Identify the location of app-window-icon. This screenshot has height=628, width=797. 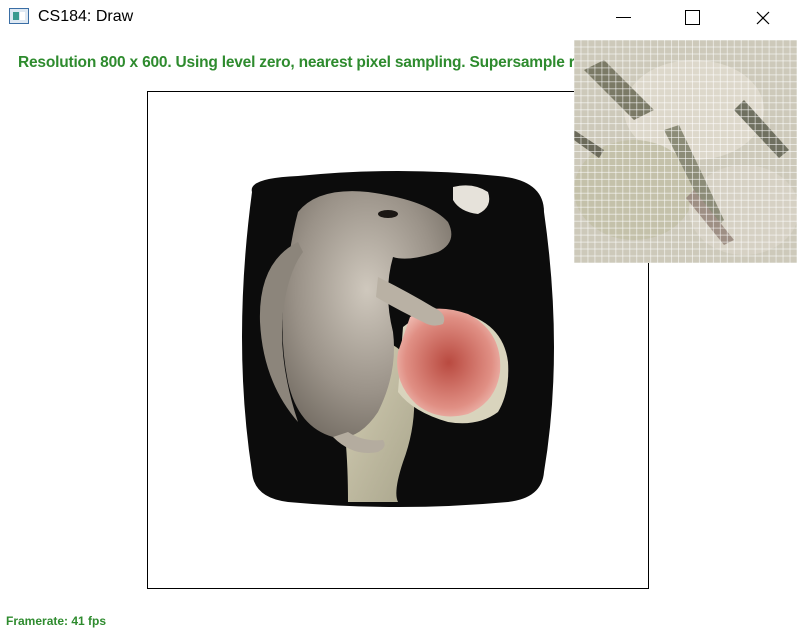
(19, 16).